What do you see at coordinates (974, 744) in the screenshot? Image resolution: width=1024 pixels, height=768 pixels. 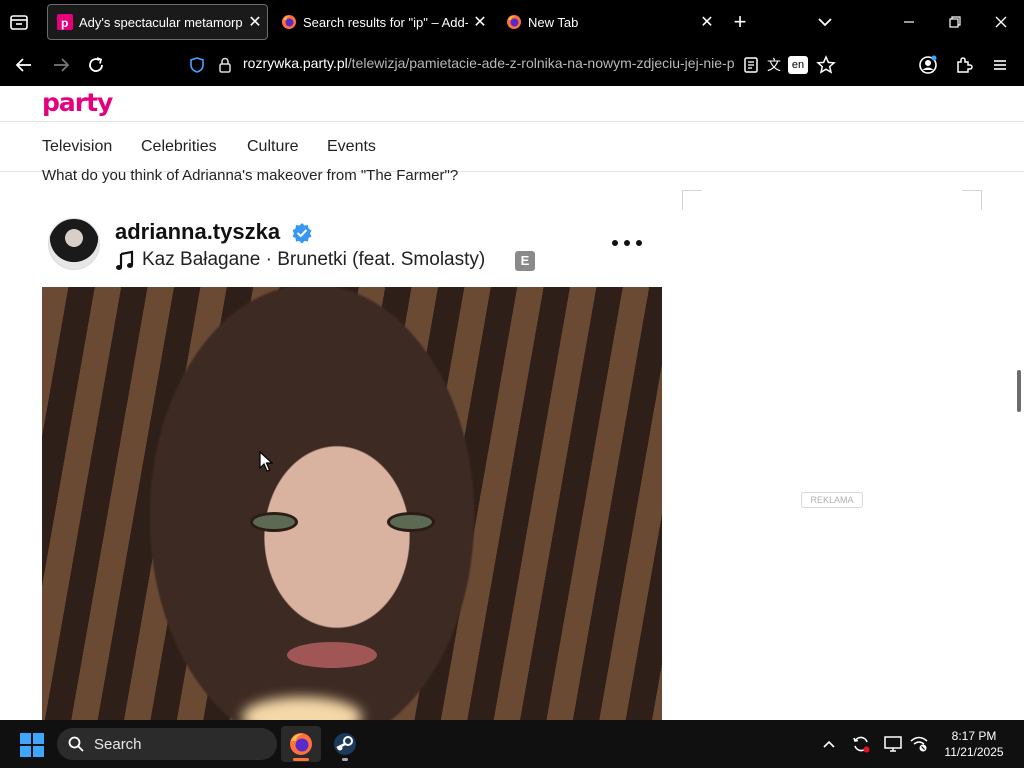 I see `system-clock: 8:17 PM 11/21/2025` at bounding box center [974, 744].